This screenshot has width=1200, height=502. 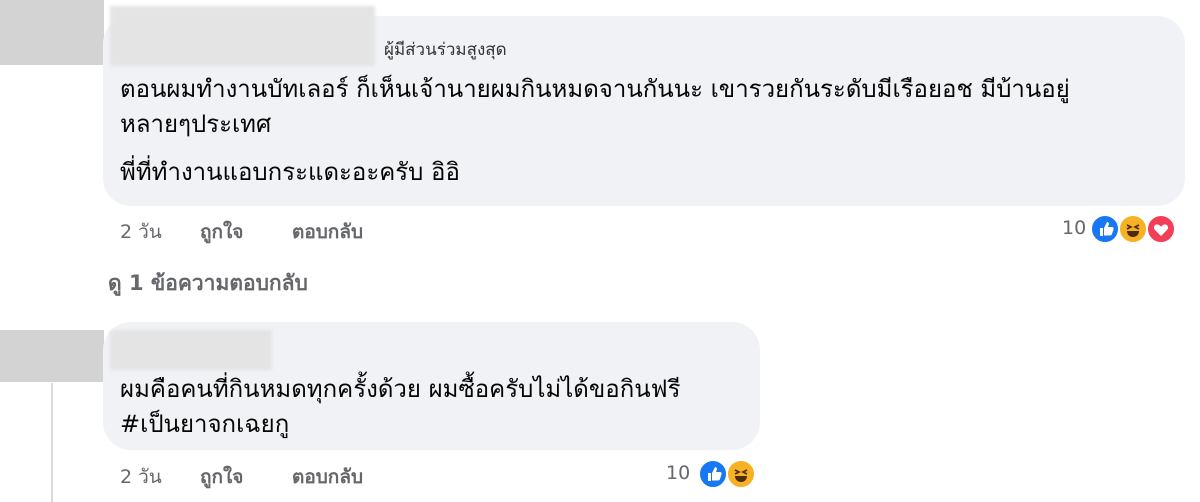 I want to click on love-icon, so click(x=1161, y=229).